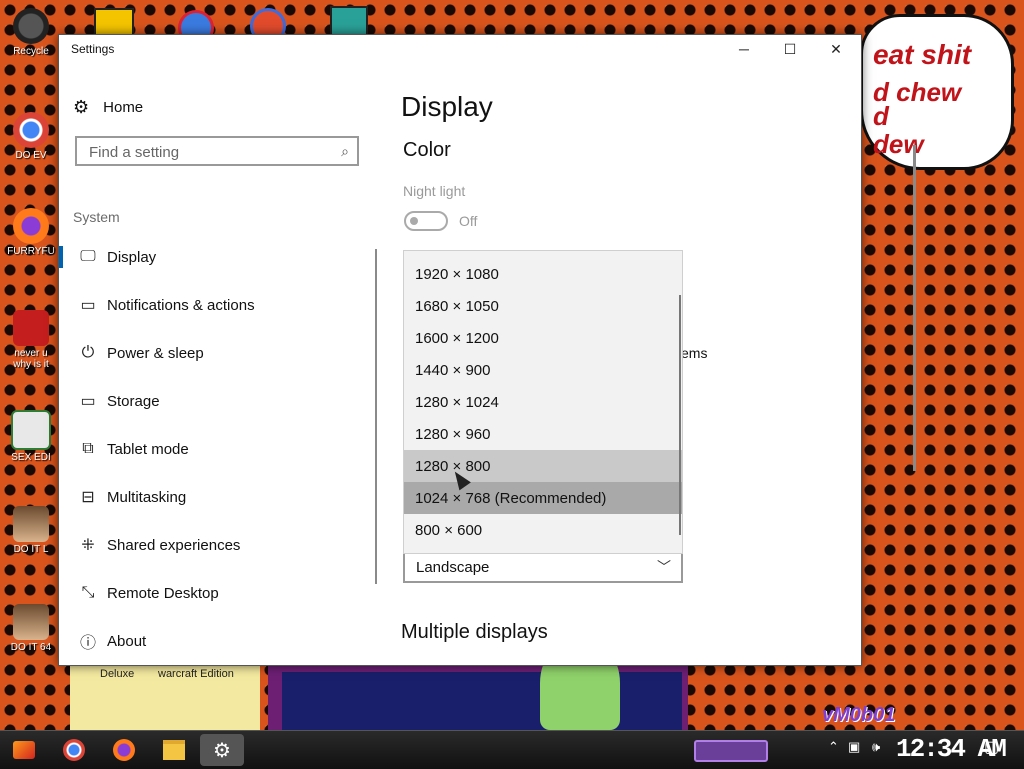 The image size is (1024, 769). I want to click on resolution-option: 1920 × 1080, so click(543, 274).